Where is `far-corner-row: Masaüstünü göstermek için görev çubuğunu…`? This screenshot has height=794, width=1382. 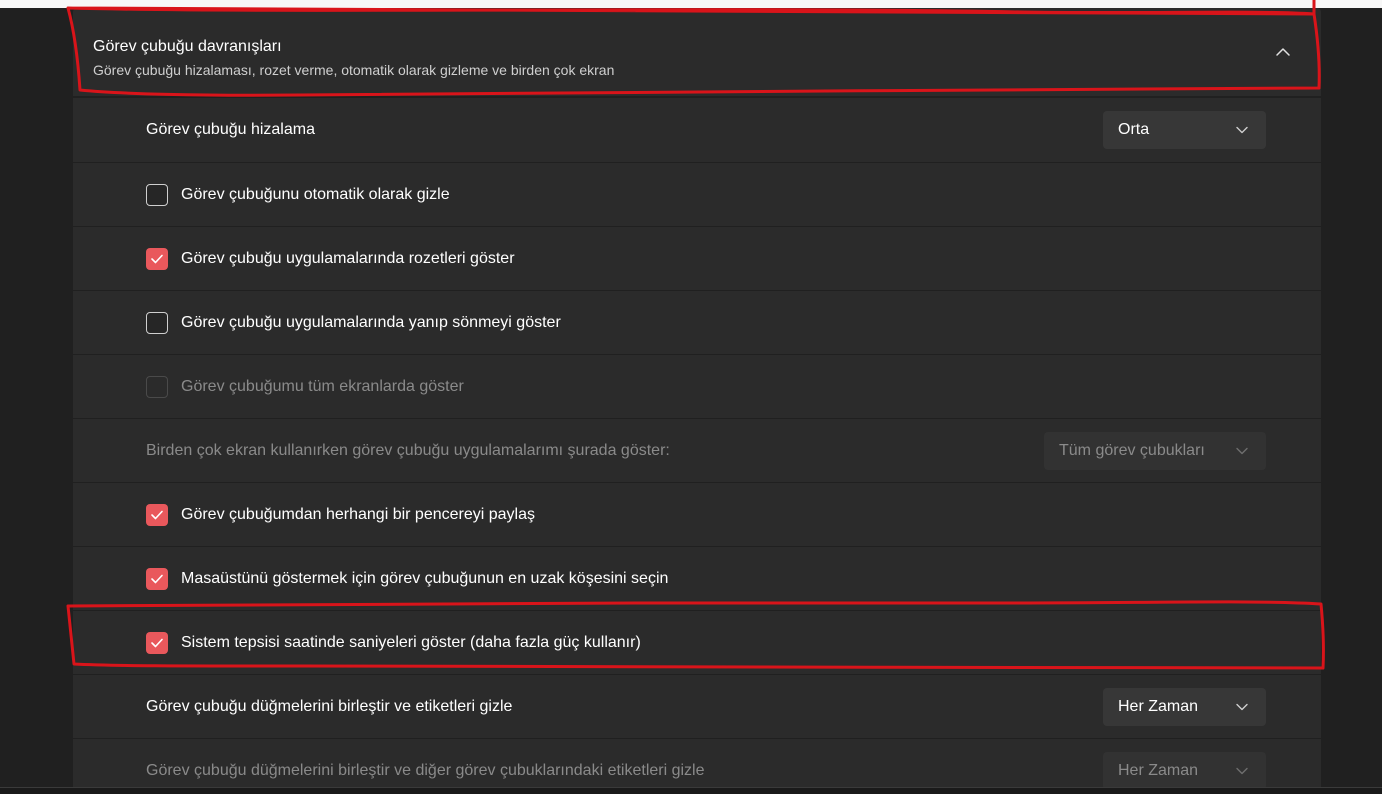
far-corner-row: Masaüstünü göstermek için görev çubuğunu… is located at coordinates (697, 578).